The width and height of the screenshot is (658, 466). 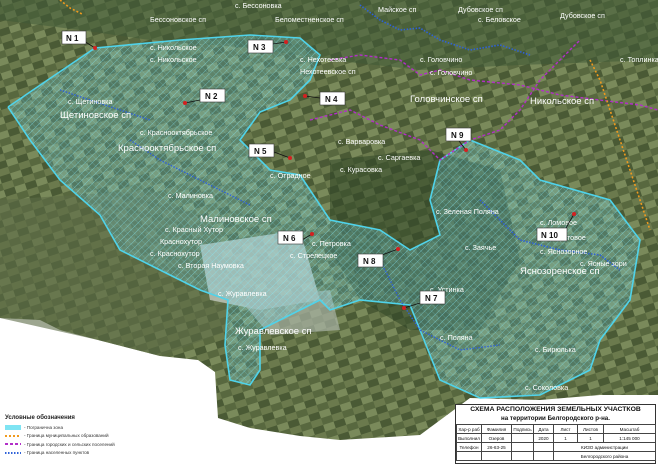 I want to click on place-label: с. Краснохутор, so click(x=175, y=253).